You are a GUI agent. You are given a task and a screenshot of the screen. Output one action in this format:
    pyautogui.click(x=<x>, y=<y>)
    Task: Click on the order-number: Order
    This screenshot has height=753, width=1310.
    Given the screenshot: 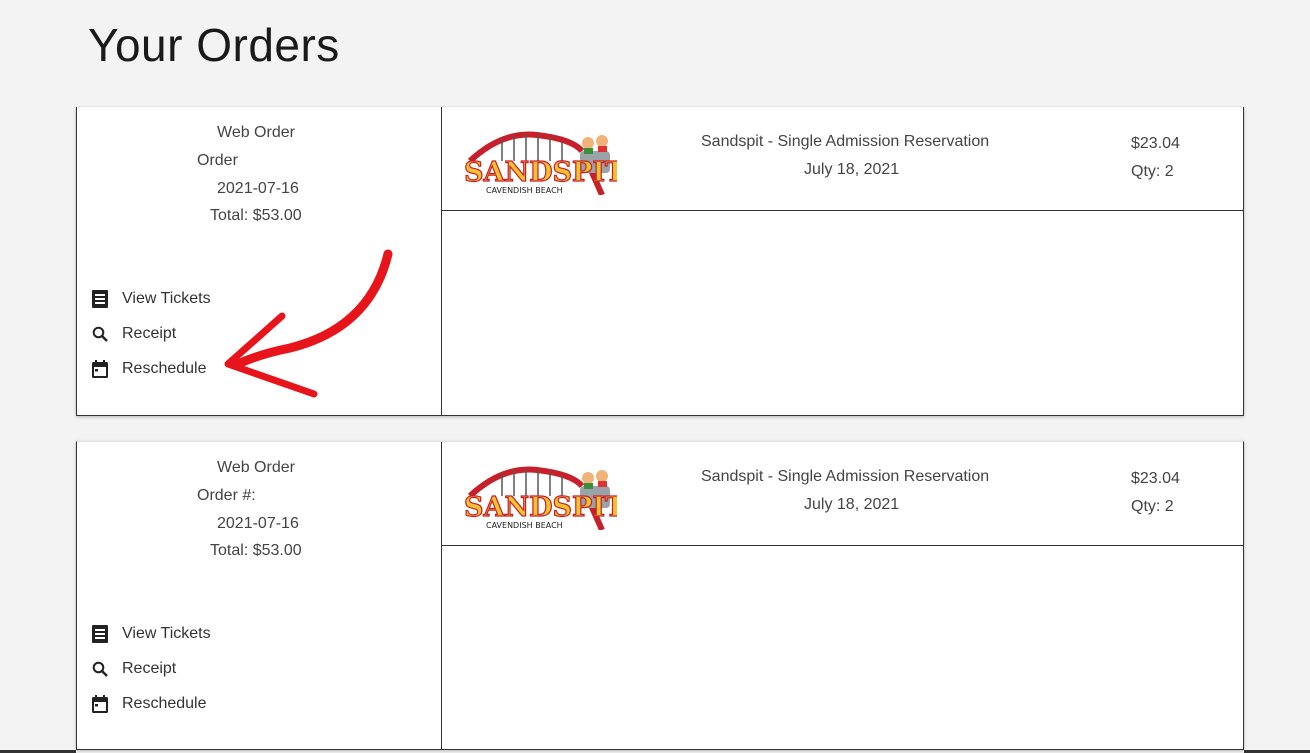 What is the action you would take?
    pyautogui.click(x=217, y=160)
    